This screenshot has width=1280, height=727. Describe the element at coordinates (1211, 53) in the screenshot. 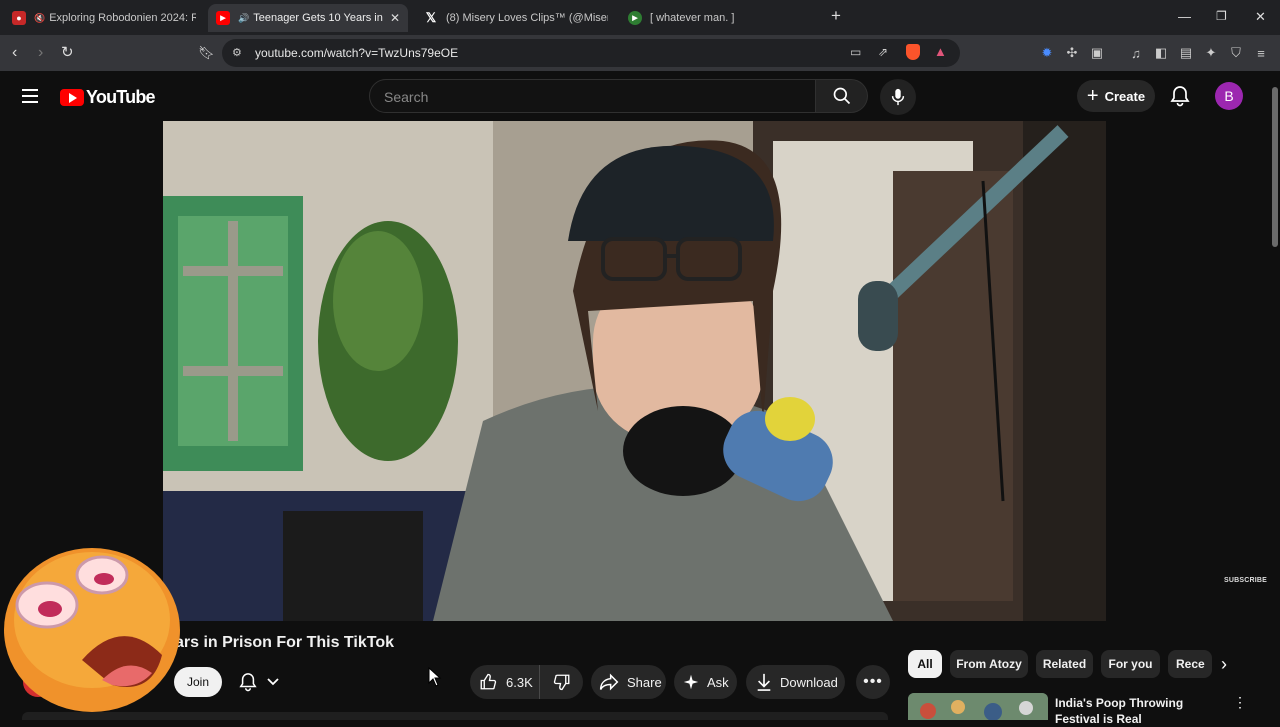

I see `leo-ai-icon: ✦` at that location.